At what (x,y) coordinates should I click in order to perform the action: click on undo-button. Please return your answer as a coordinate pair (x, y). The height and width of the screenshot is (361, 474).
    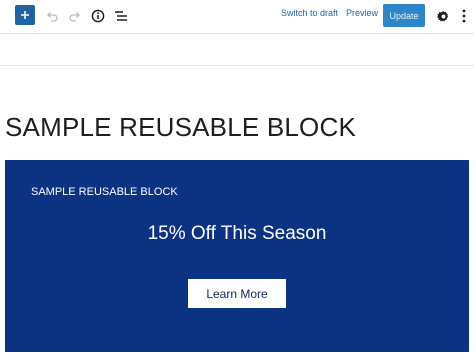
    Looking at the image, I should click on (52, 16).